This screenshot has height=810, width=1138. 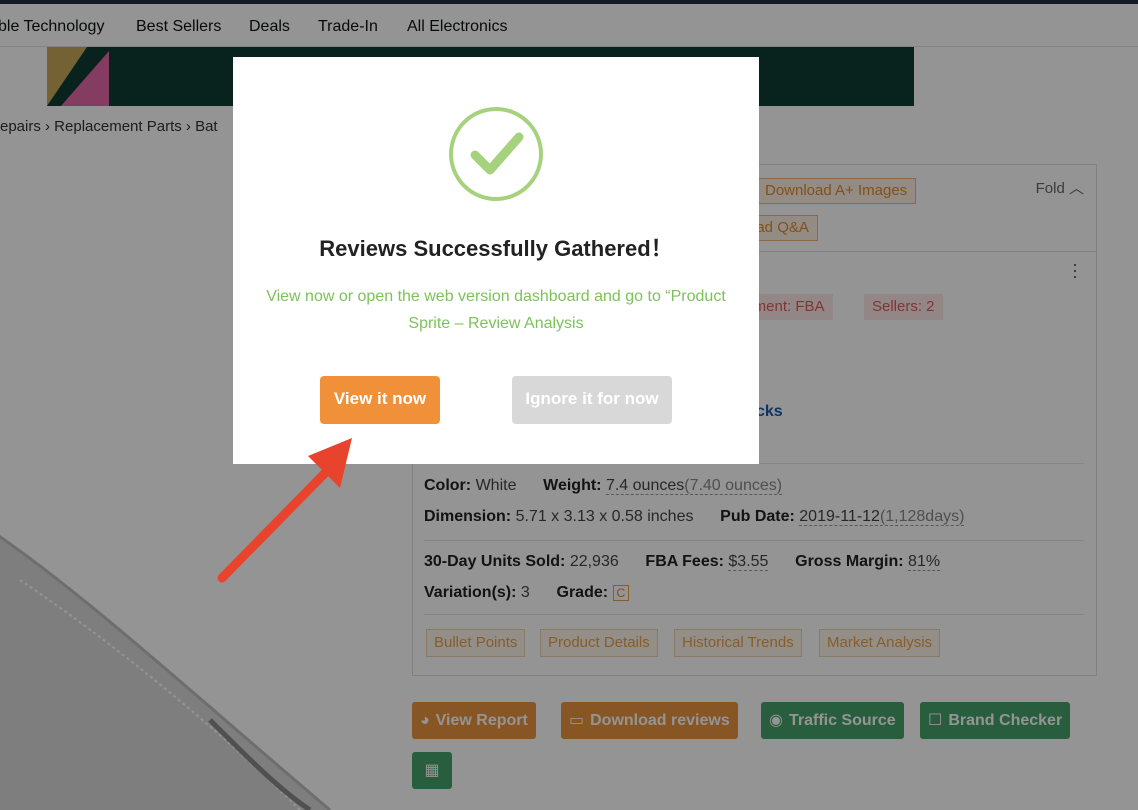 I want to click on ignore-it-for-now-button: Ignore it for now, so click(x=592, y=400).